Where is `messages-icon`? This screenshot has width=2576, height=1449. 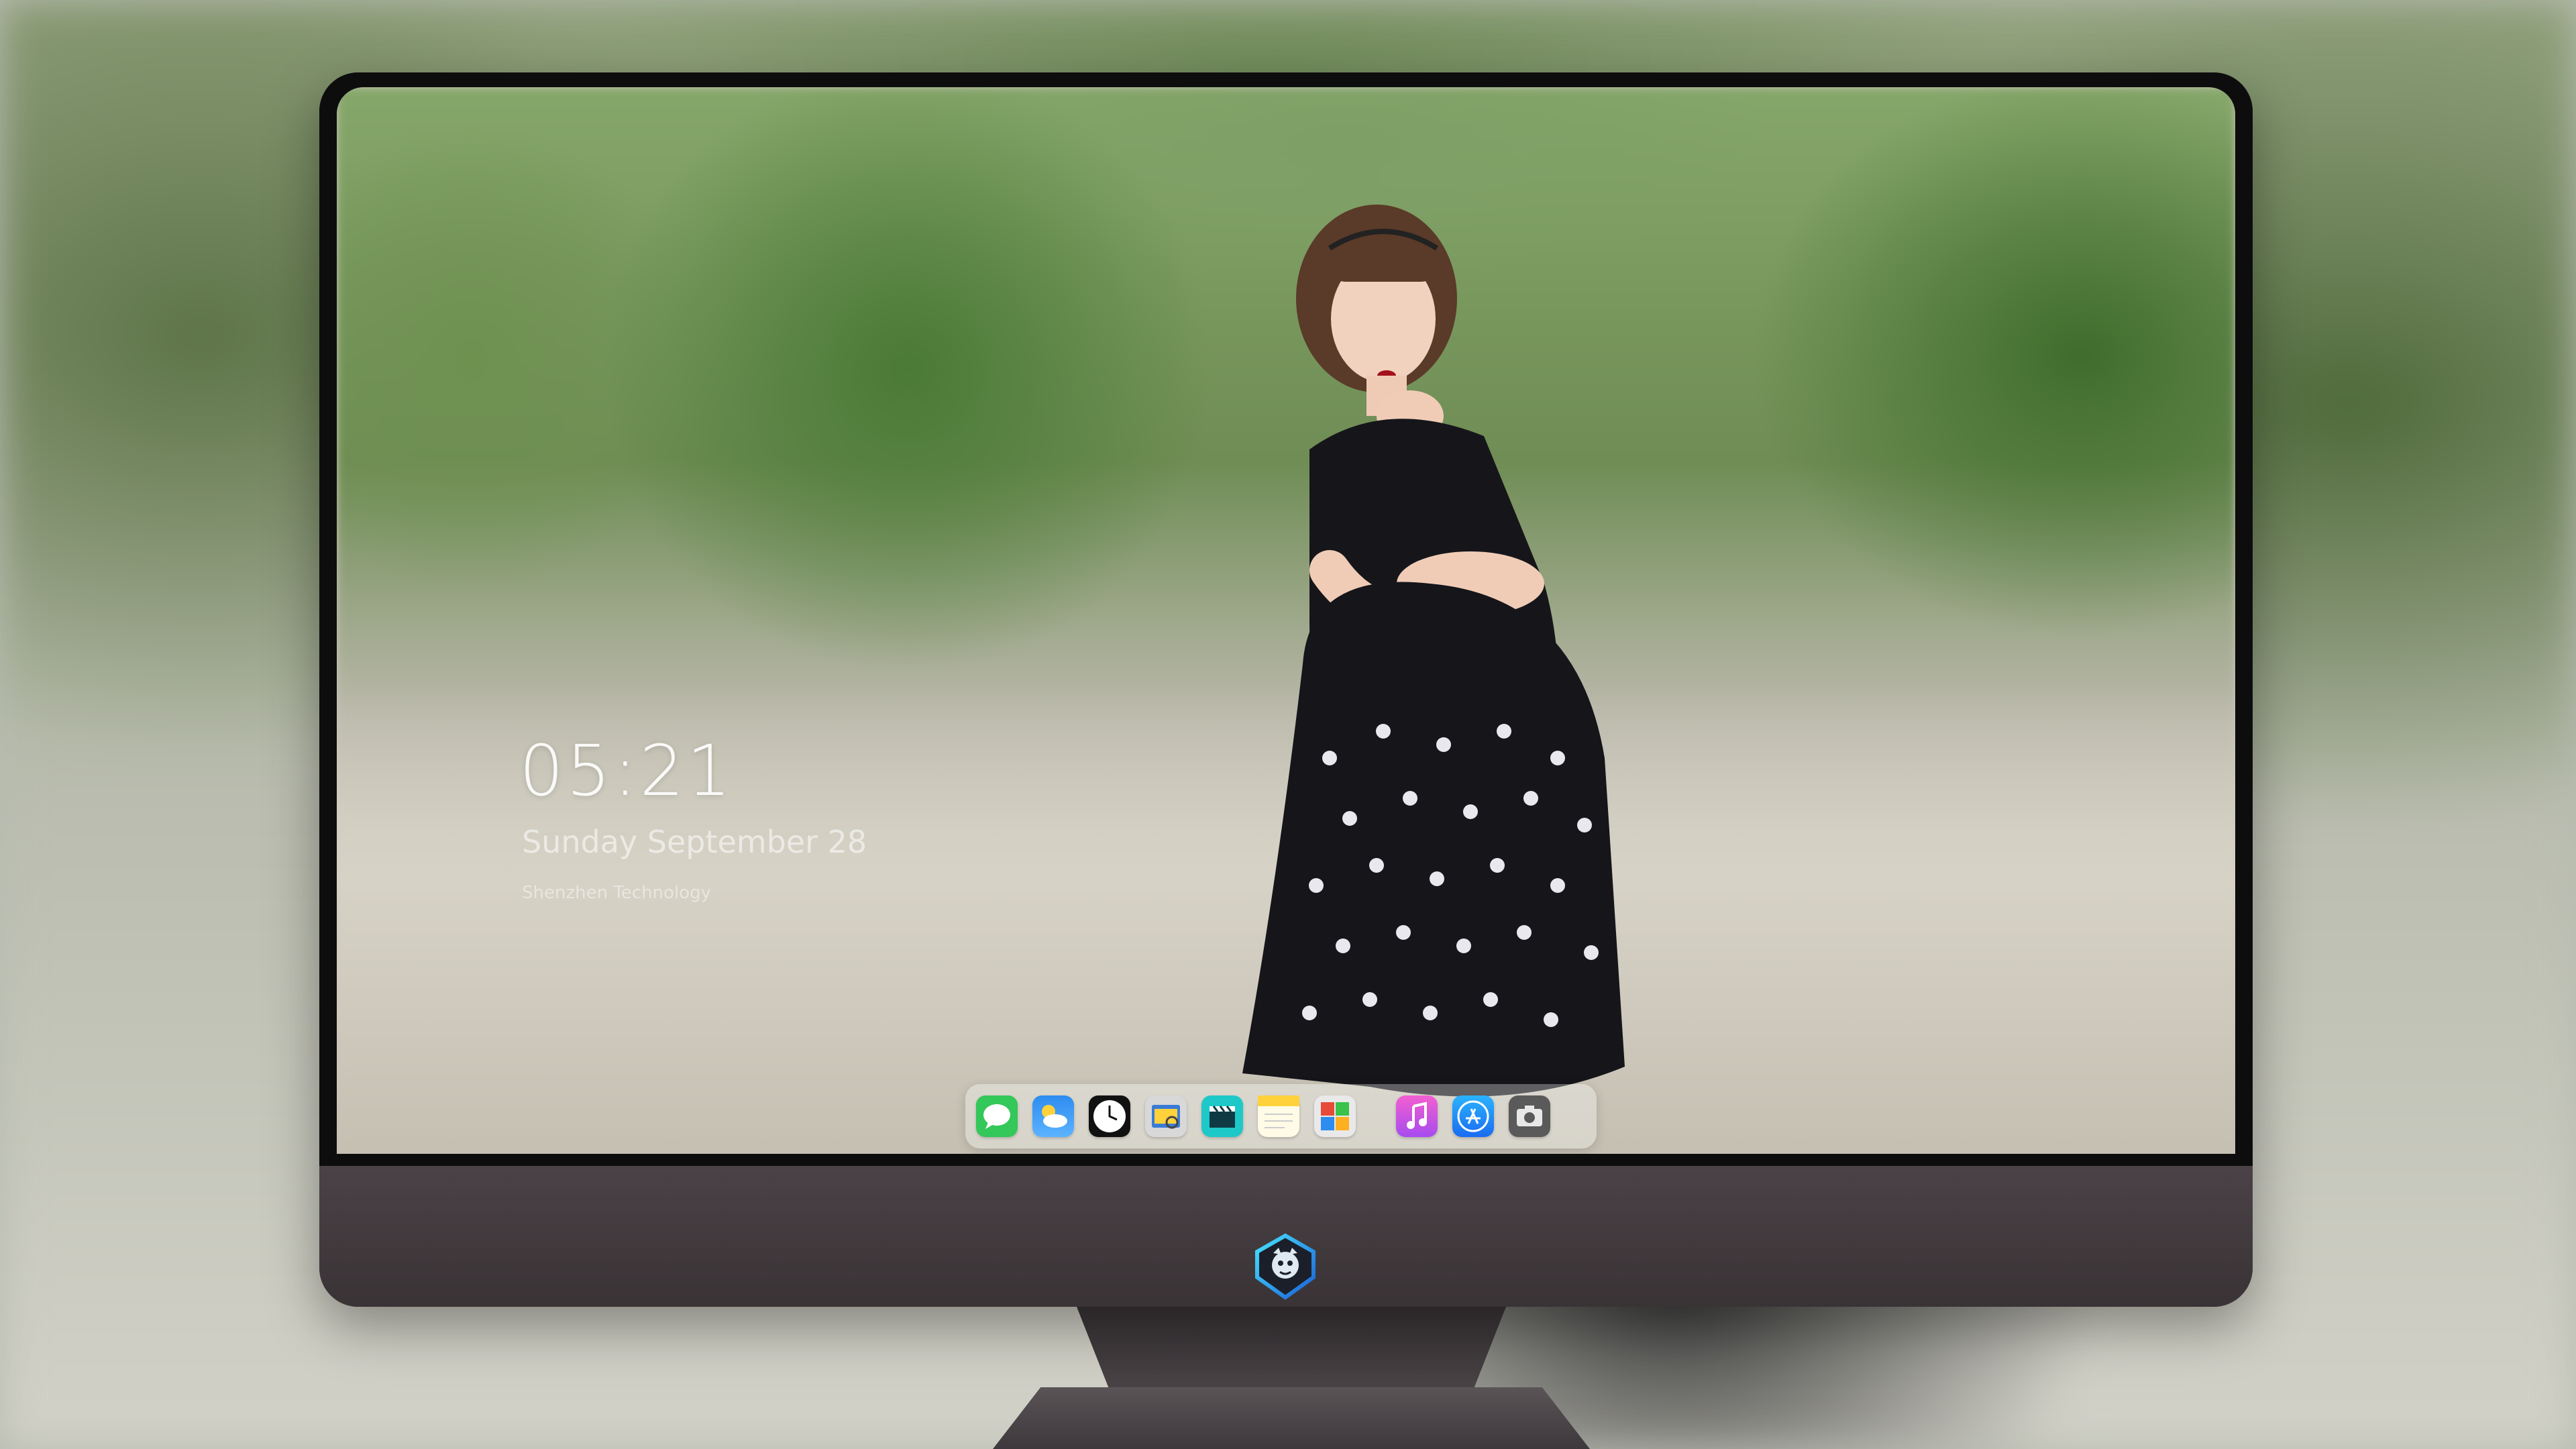 messages-icon is located at coordinates (997, 1116).